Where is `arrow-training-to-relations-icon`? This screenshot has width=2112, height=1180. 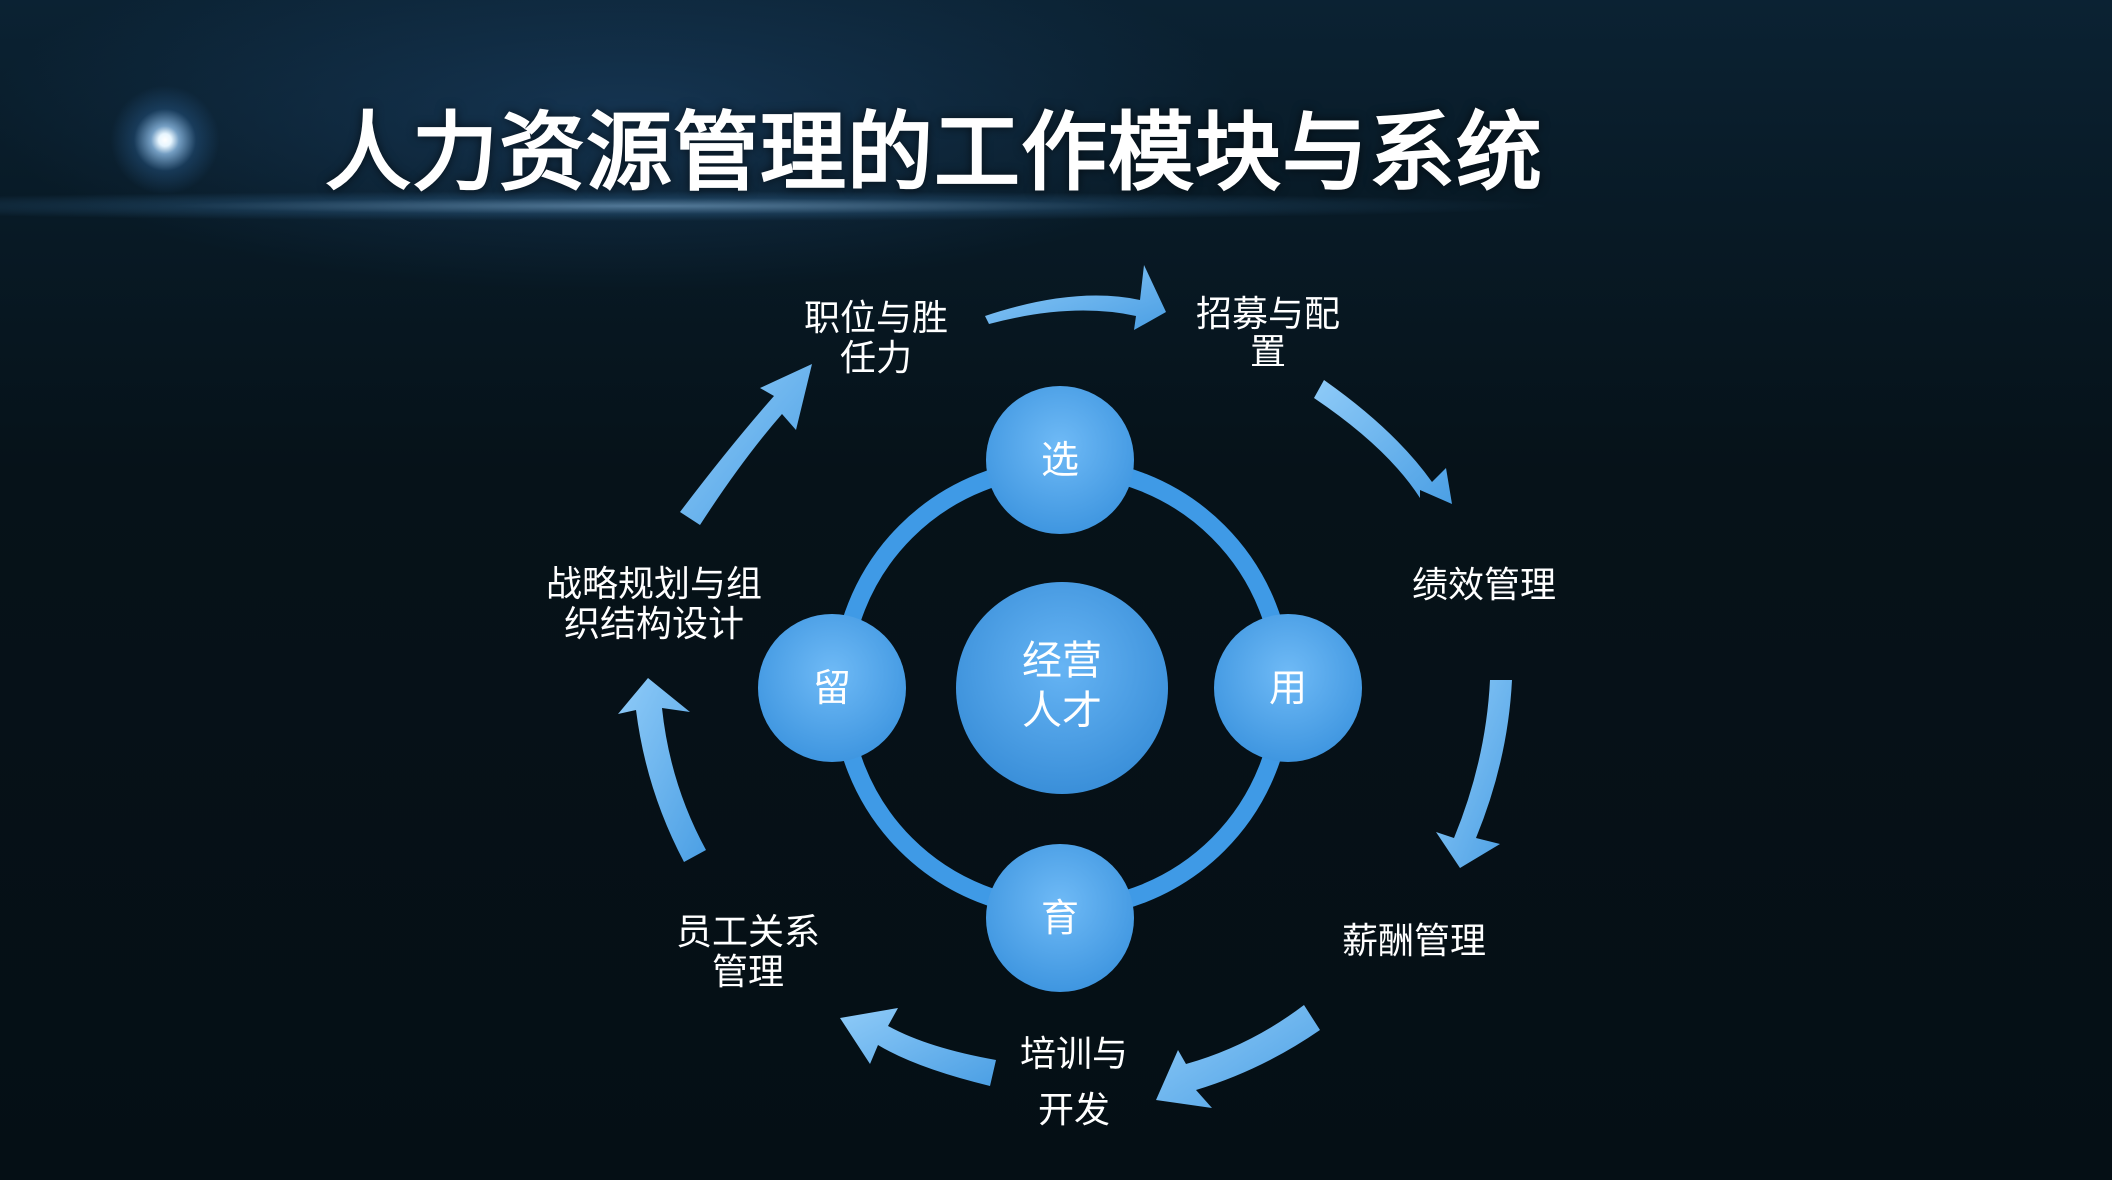 arrow-training-to-relations-icon is located at coordinates (918, 1047).